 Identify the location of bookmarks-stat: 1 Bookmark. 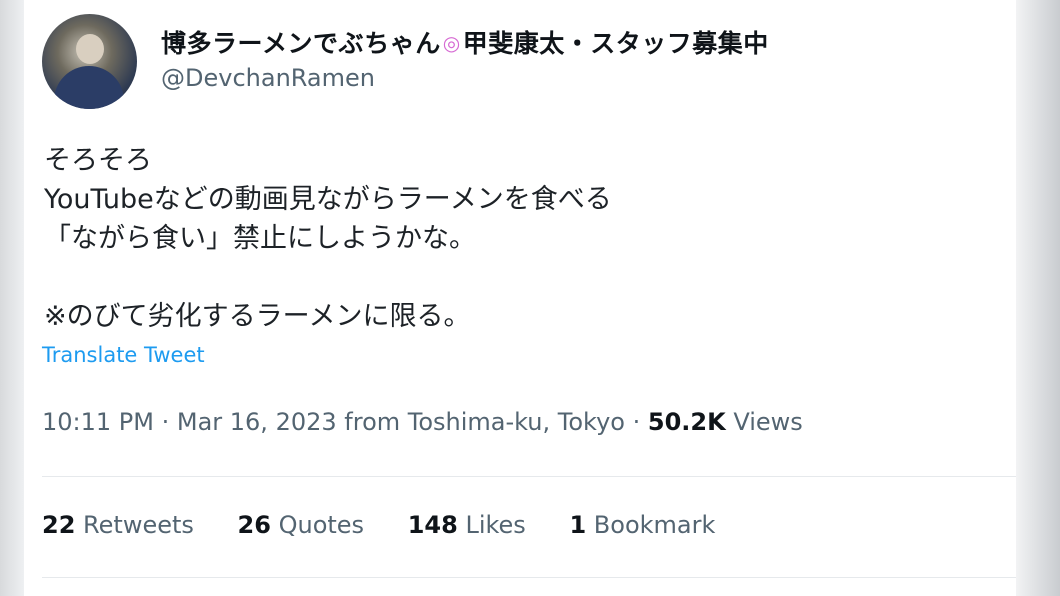
(642, 525).